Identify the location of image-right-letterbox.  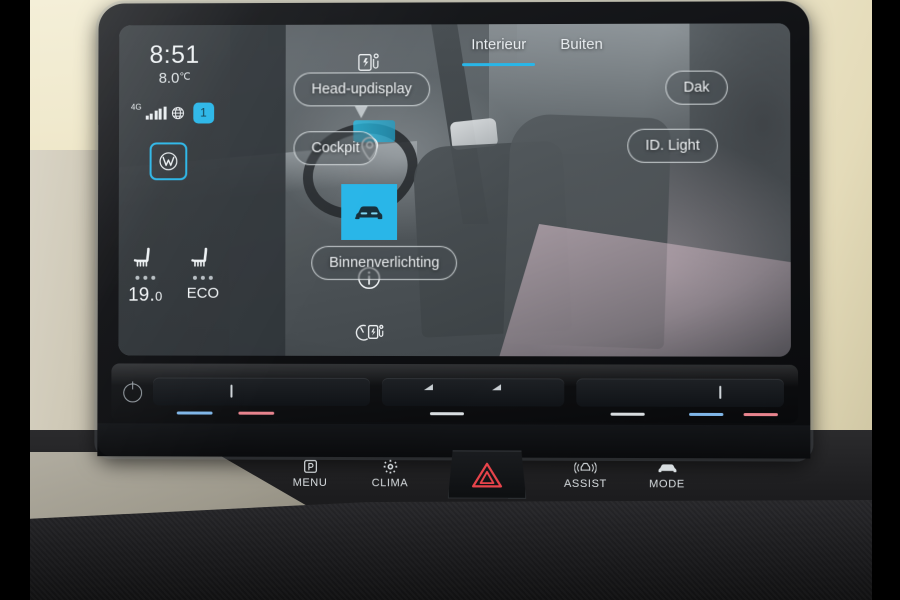
(886, 300).